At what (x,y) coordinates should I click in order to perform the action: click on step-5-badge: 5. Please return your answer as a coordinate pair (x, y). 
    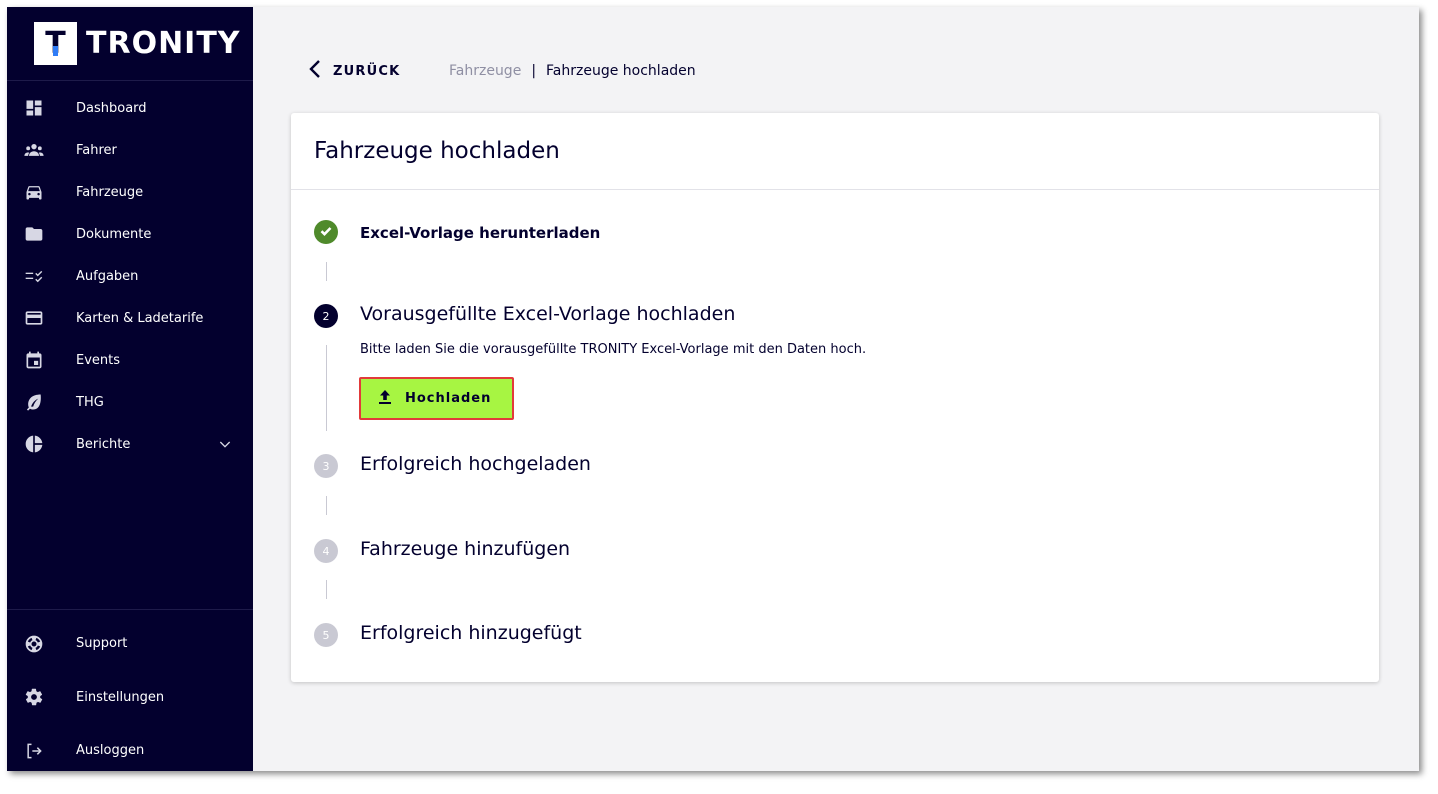
    Looking at the image, I should click on (326, 635).